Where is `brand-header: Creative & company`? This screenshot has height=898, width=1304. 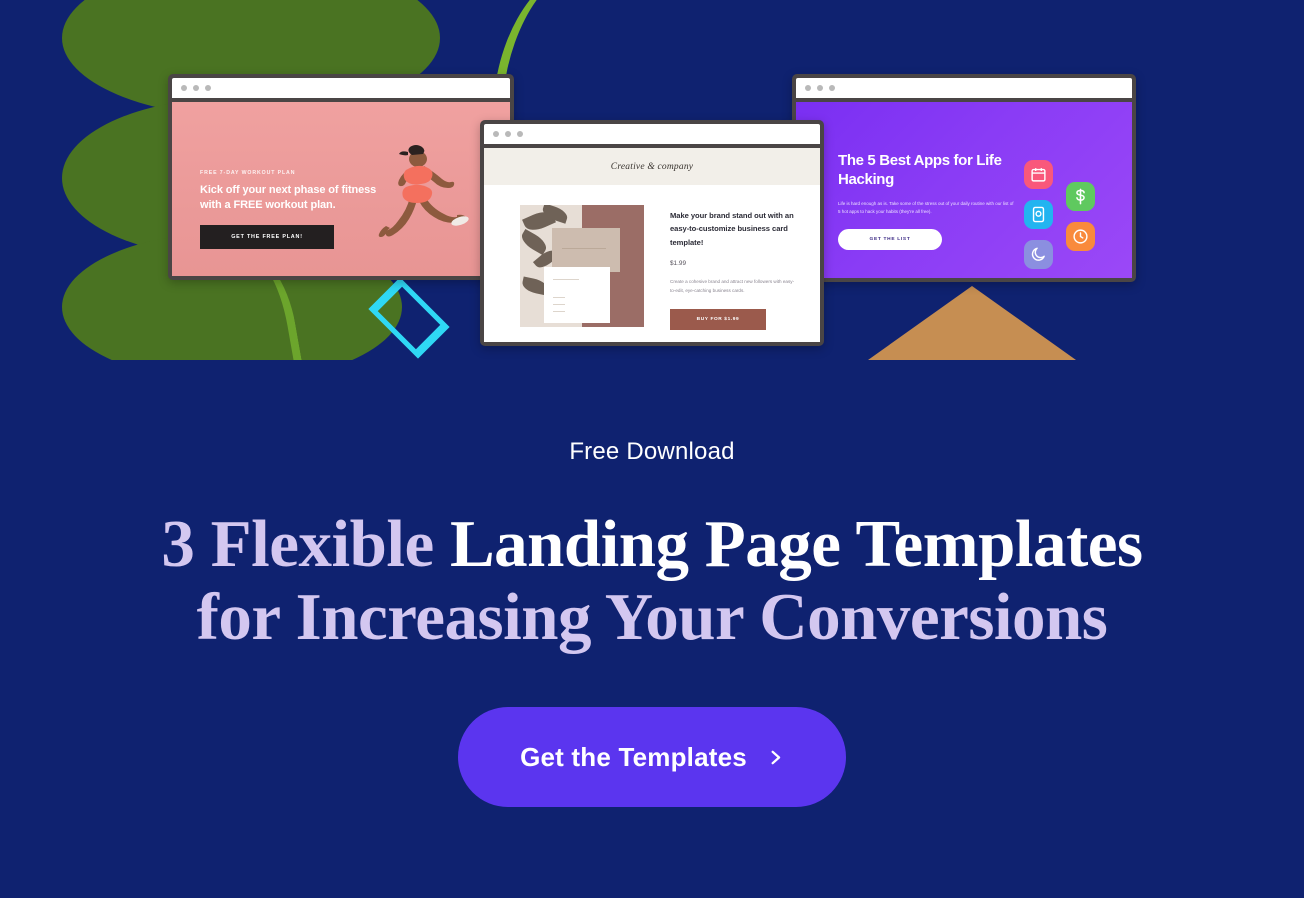 brand-header: Creative & company is located at coordinates (652, 166).